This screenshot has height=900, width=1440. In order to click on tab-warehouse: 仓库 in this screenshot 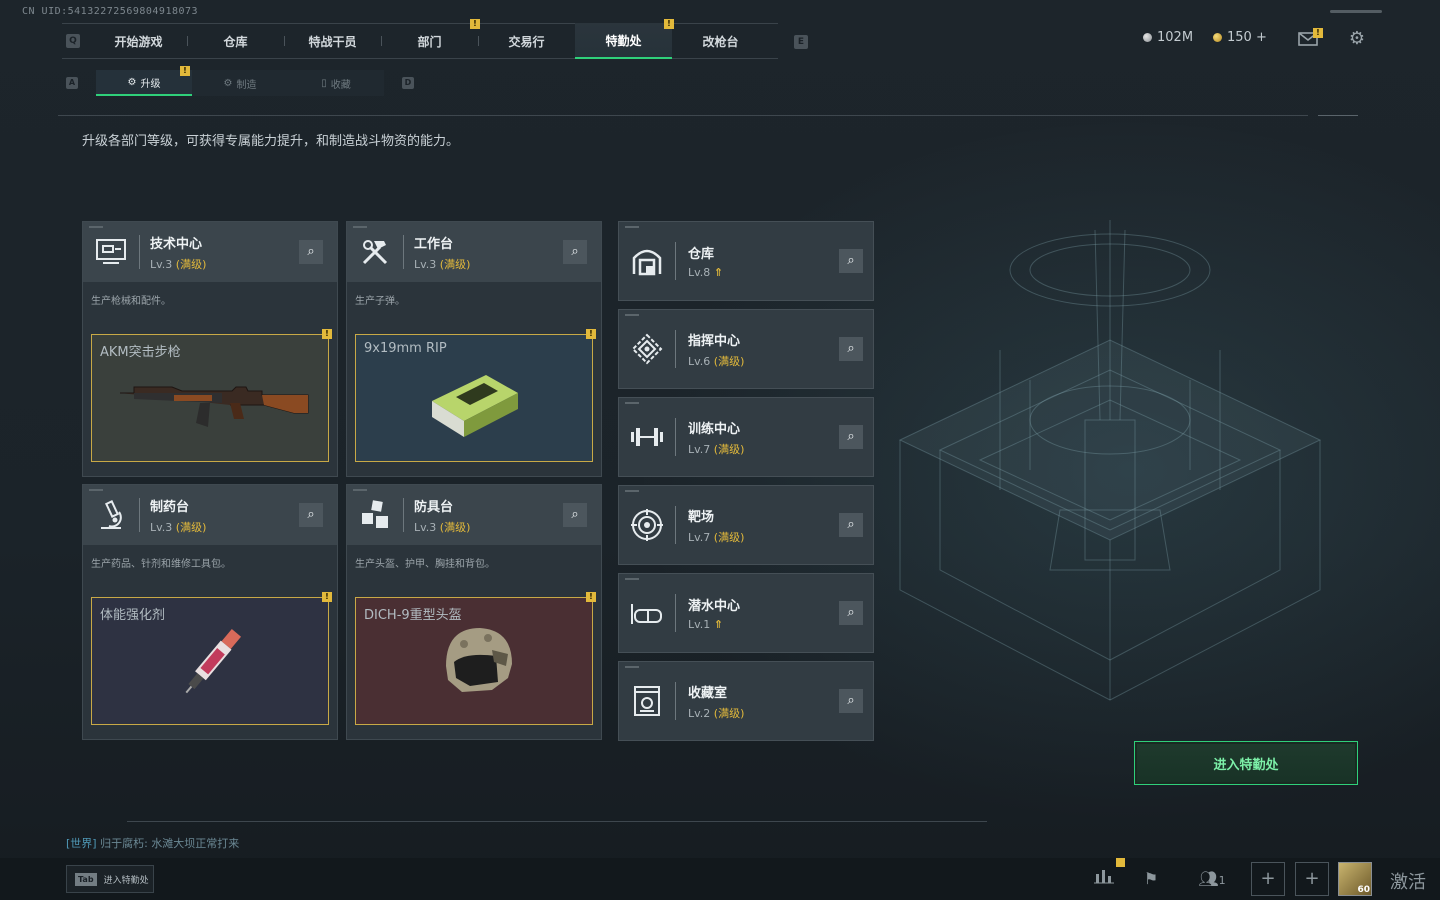, I will do `click(235, 41)`.